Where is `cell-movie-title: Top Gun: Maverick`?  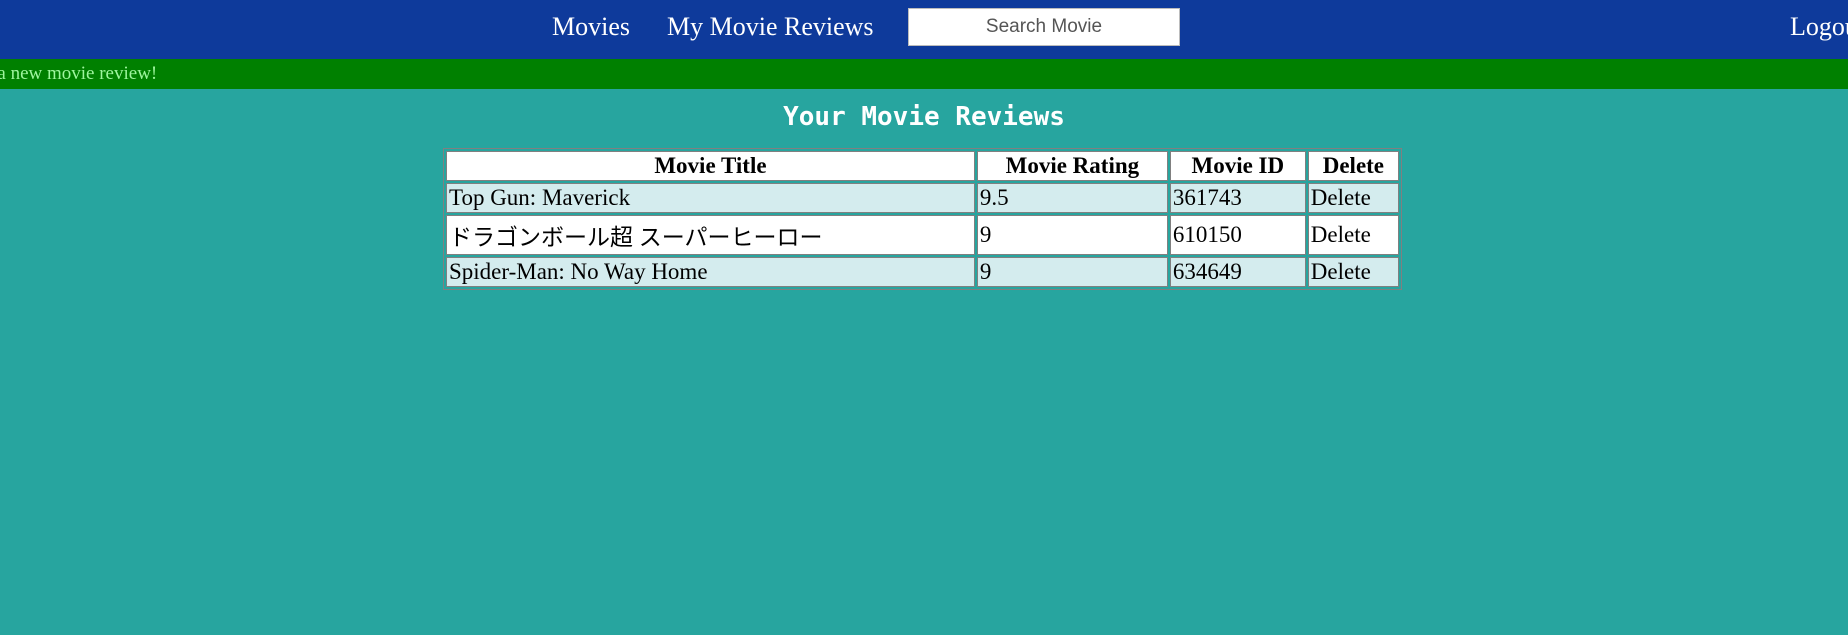
cell-movie-title: Top Gun: Maverick is located at coordinates (710, 198).